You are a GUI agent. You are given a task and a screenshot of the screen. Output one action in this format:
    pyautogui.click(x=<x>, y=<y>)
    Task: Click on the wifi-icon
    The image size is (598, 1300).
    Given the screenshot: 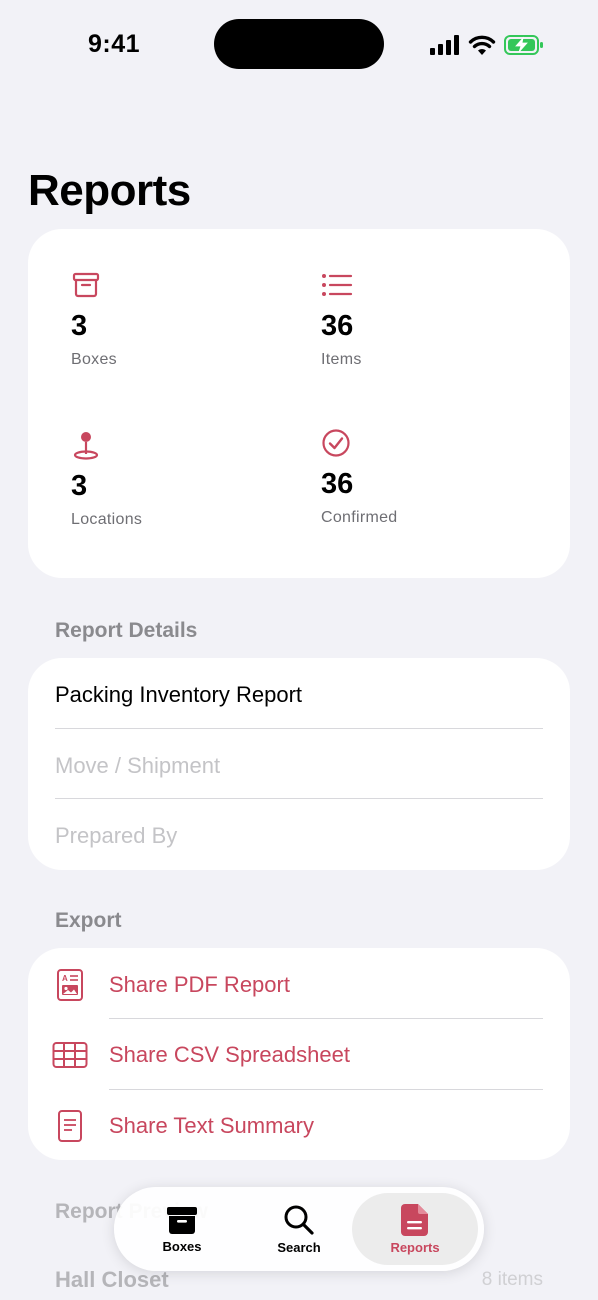 What is the action you would take?
    pyautogui.click(x=482, y=45)
    